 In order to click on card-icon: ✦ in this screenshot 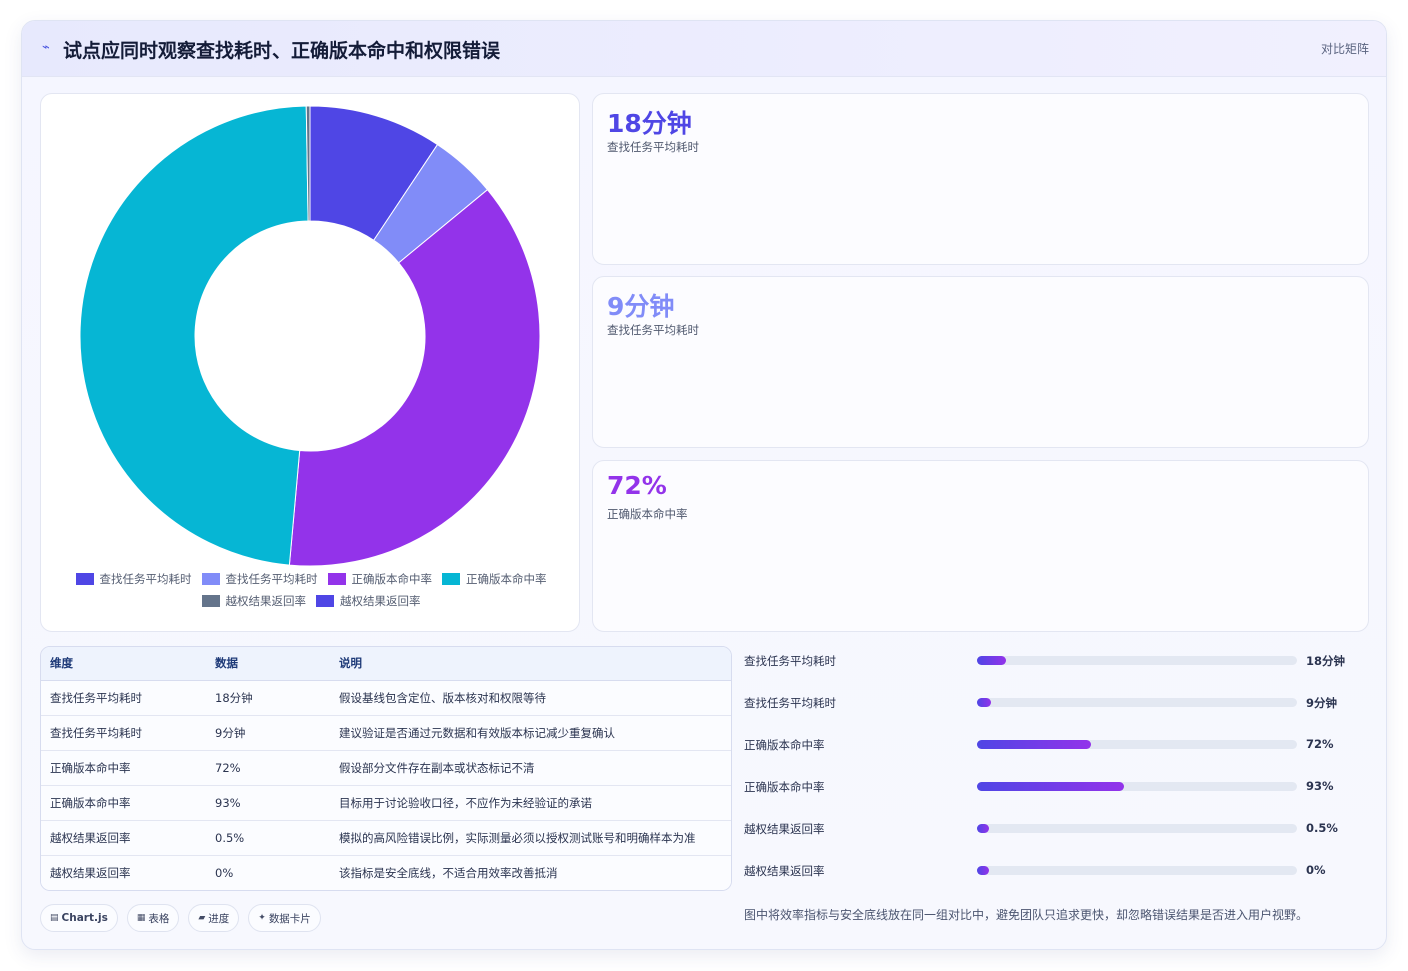, I will do `click(262, 918)`.